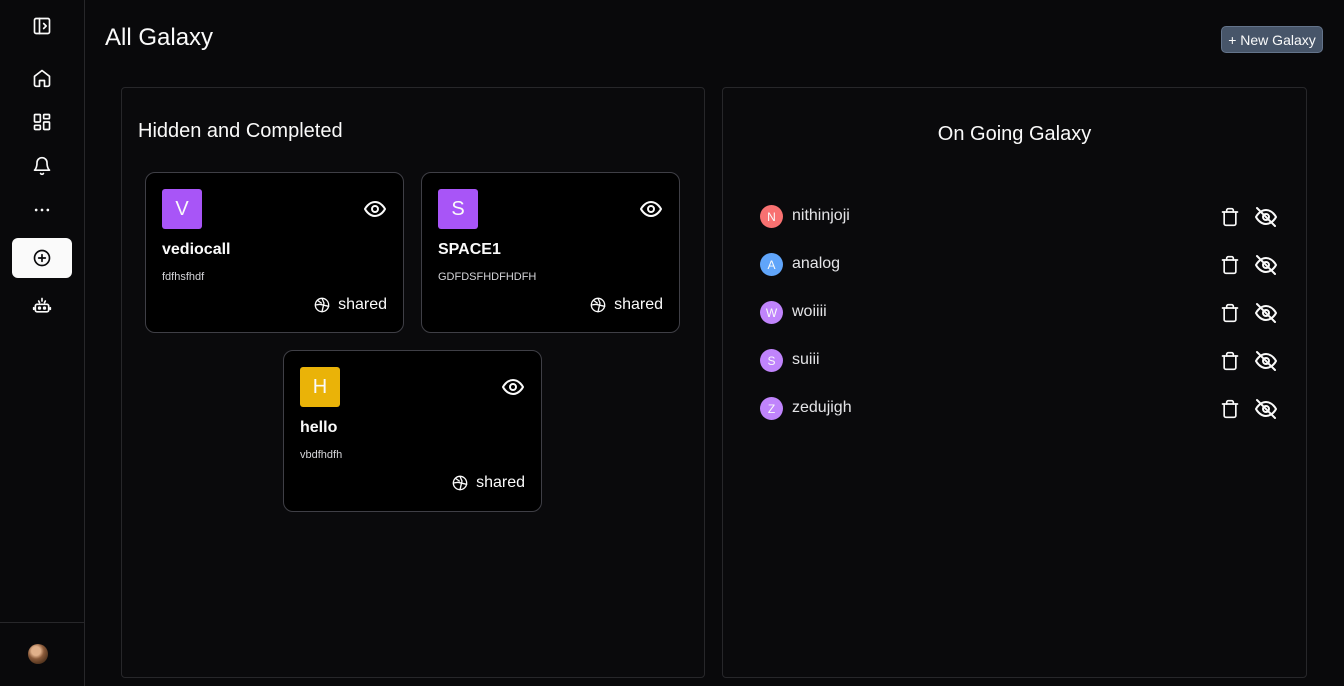 This screenshot has width=1344, height=686. I want to click on galaxy-avatar: A, so click(771, 264).